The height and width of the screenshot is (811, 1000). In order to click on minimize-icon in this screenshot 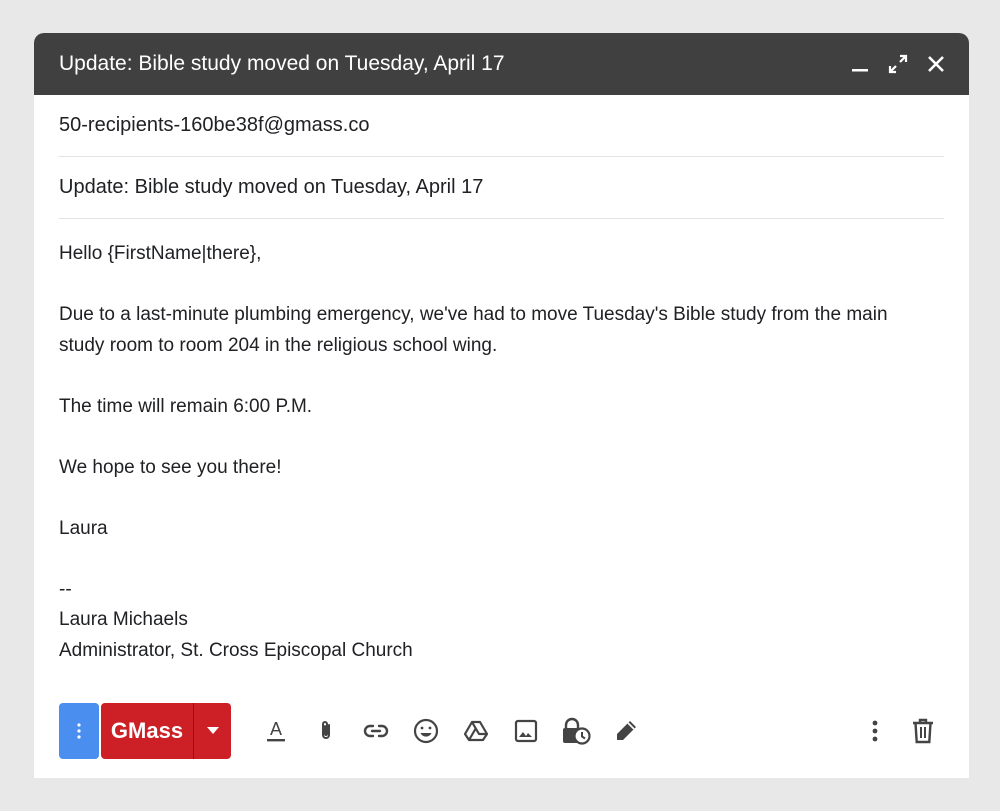, I will do `click(860, 64)`.